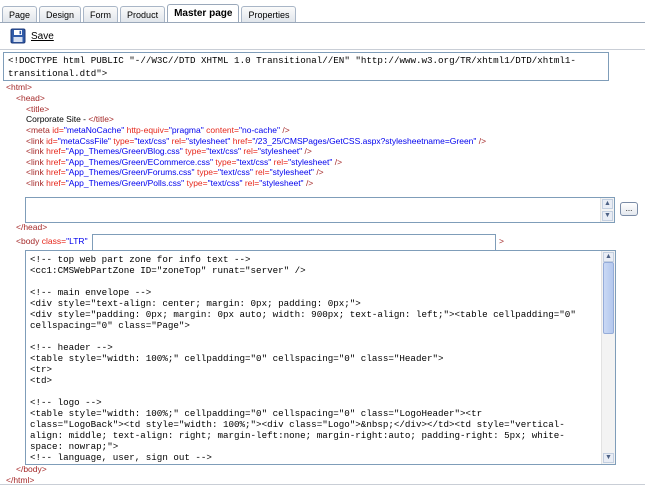 The height and width of the screenshot is (487, 645). I want to click on markup-attr-value: "App_Themes/Green/Forums.css", so click(130, 172).